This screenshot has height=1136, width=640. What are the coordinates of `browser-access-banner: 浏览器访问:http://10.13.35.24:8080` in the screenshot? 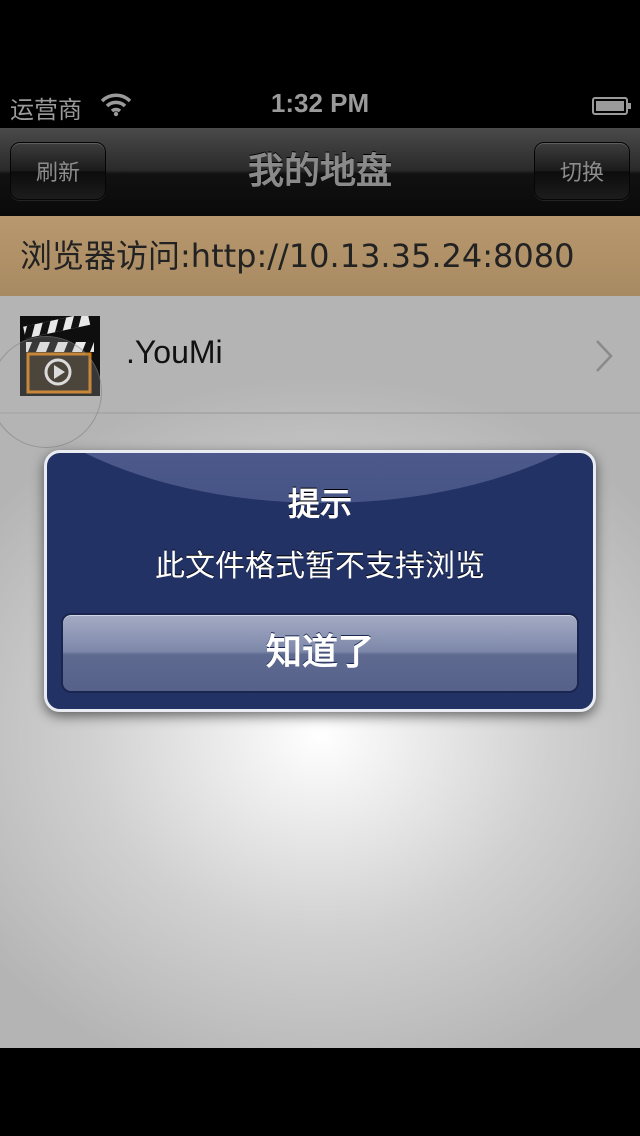 It's located at (320, 256).